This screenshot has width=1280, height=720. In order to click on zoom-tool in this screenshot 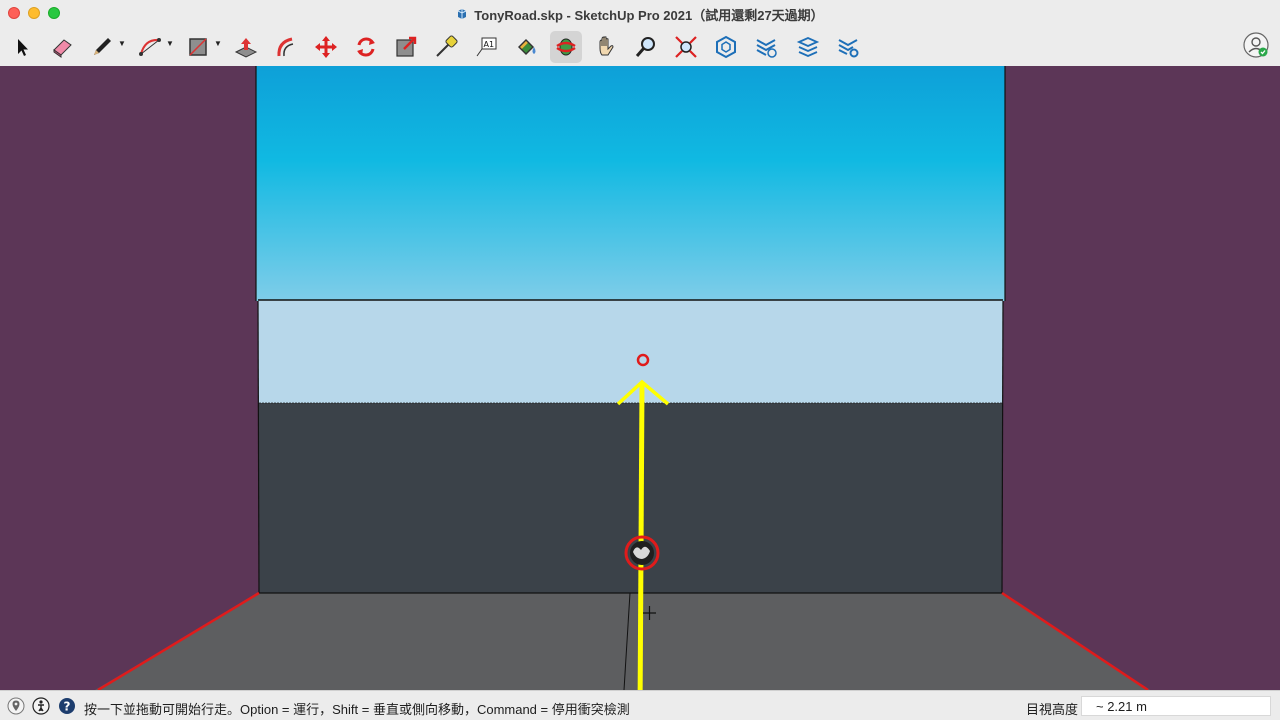, I will do `click(646, 47)`.